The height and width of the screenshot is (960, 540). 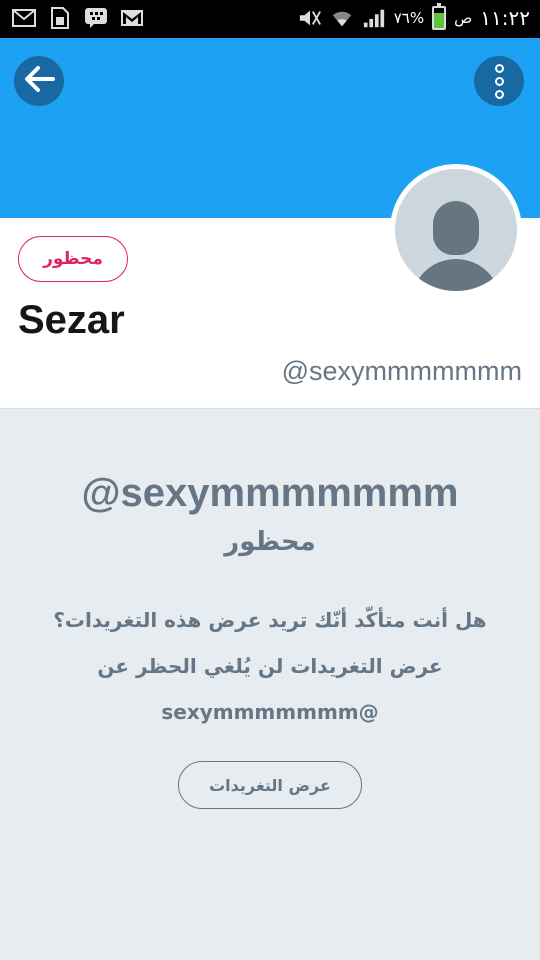 What do you see at coordinates (71, 320) in the screenshot?
I see `display-name: Sezar` at bounding box center [71, 320].